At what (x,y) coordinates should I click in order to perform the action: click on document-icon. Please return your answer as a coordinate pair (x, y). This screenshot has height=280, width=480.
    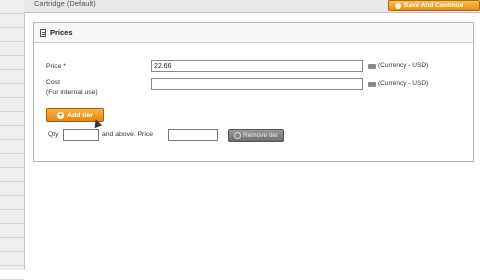
    Looking at the image, I should click on (43, 32).